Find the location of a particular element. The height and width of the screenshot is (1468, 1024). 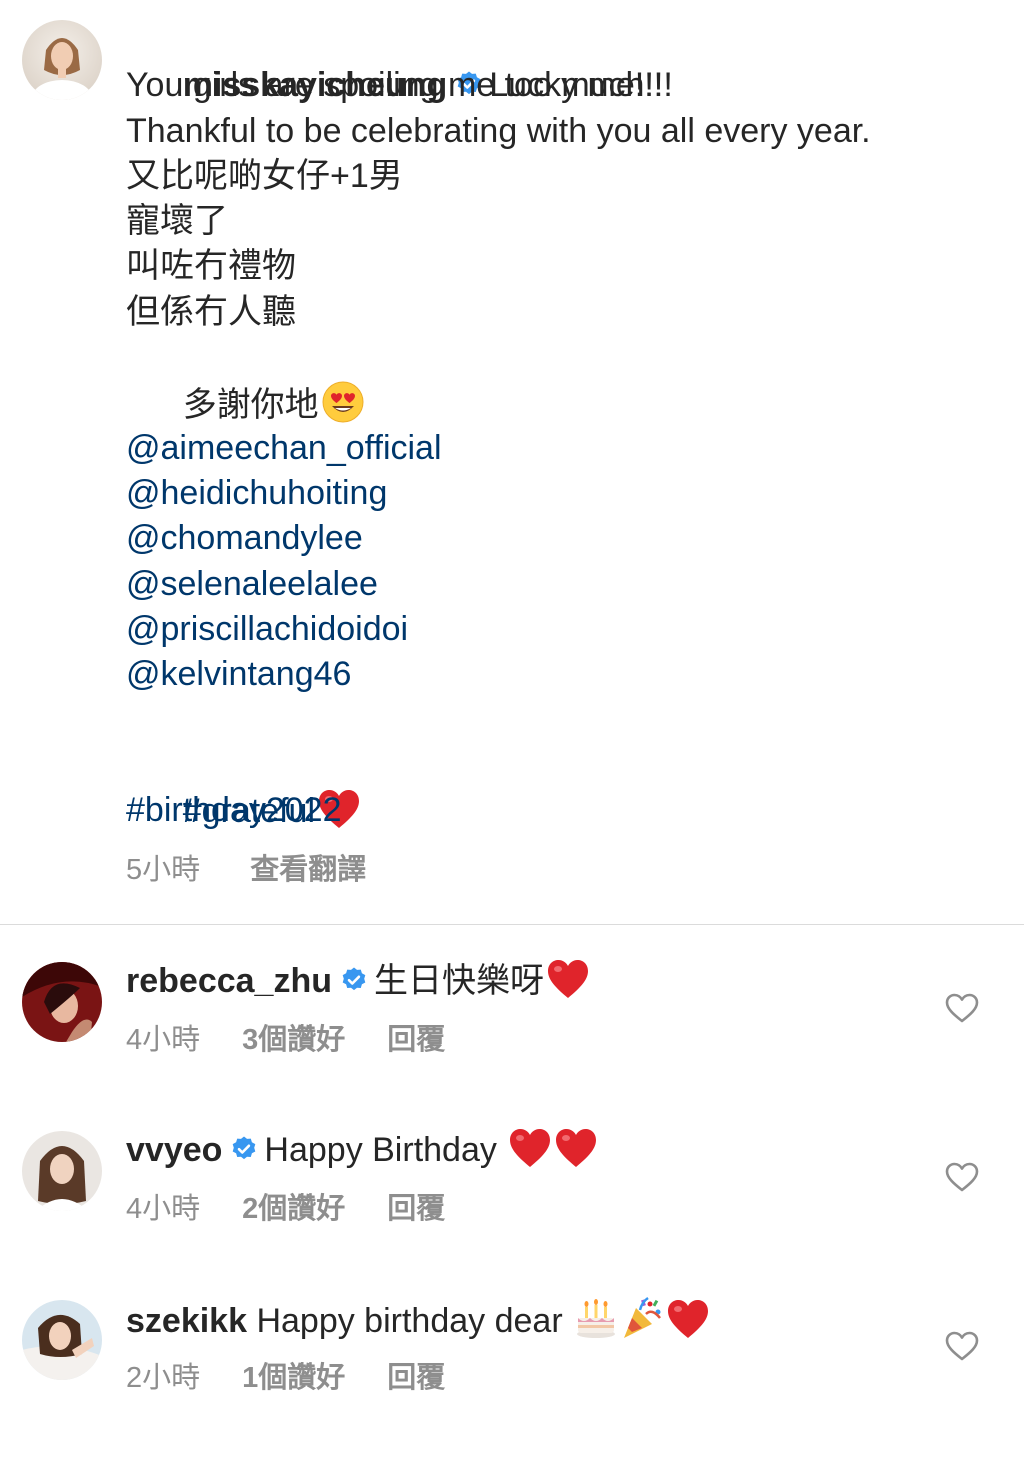

comment-text: Happy Birthday is located at coordinates (385, 1150).